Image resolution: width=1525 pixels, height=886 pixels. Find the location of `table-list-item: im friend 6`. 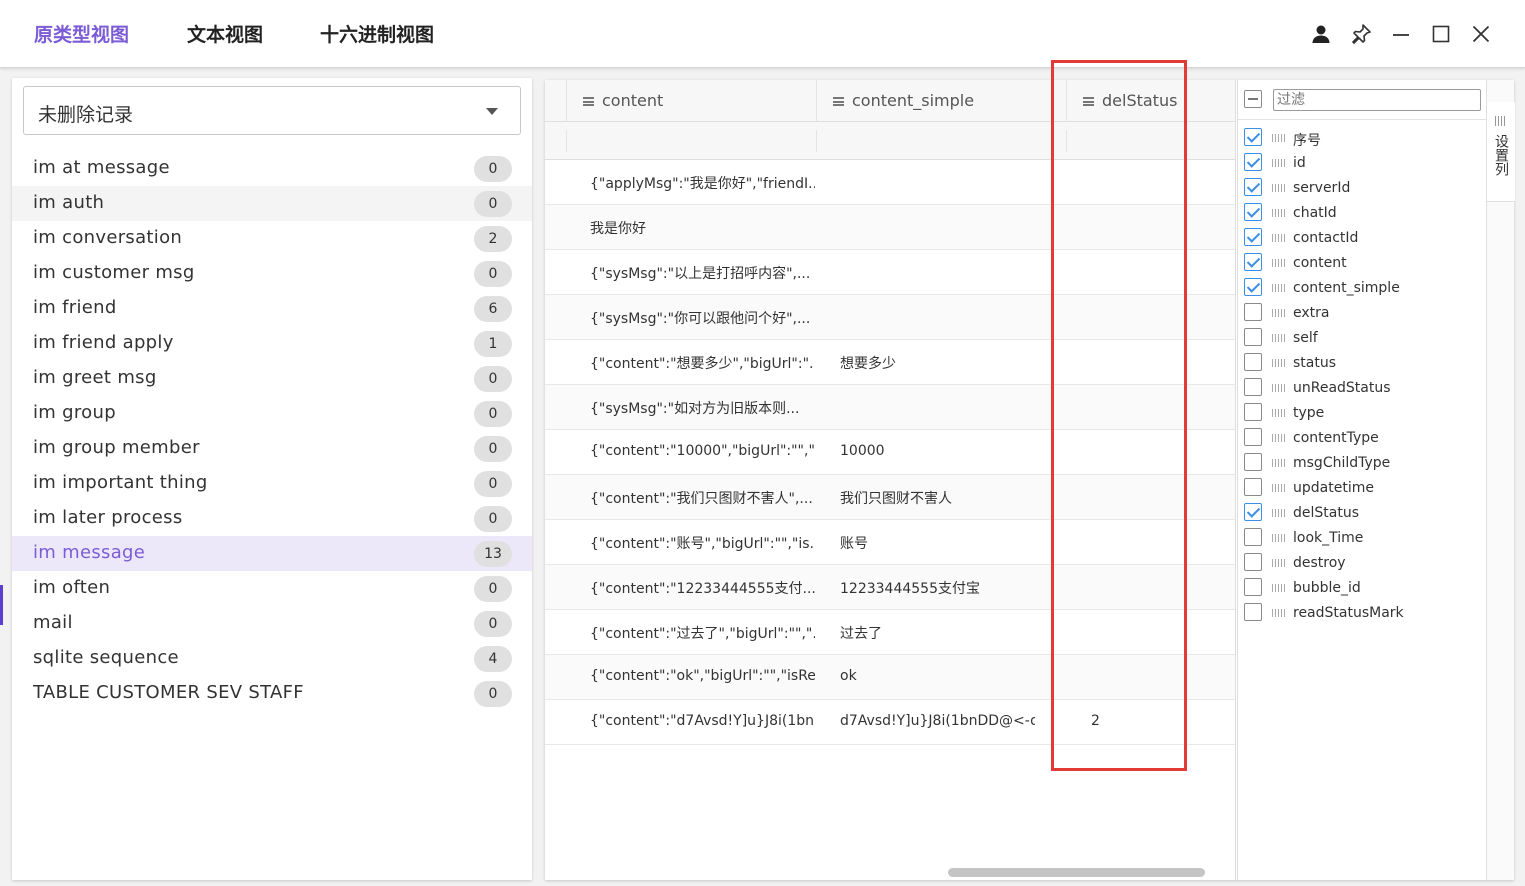

table-list-item: im friend 6 is located at coordinates (272, 308).